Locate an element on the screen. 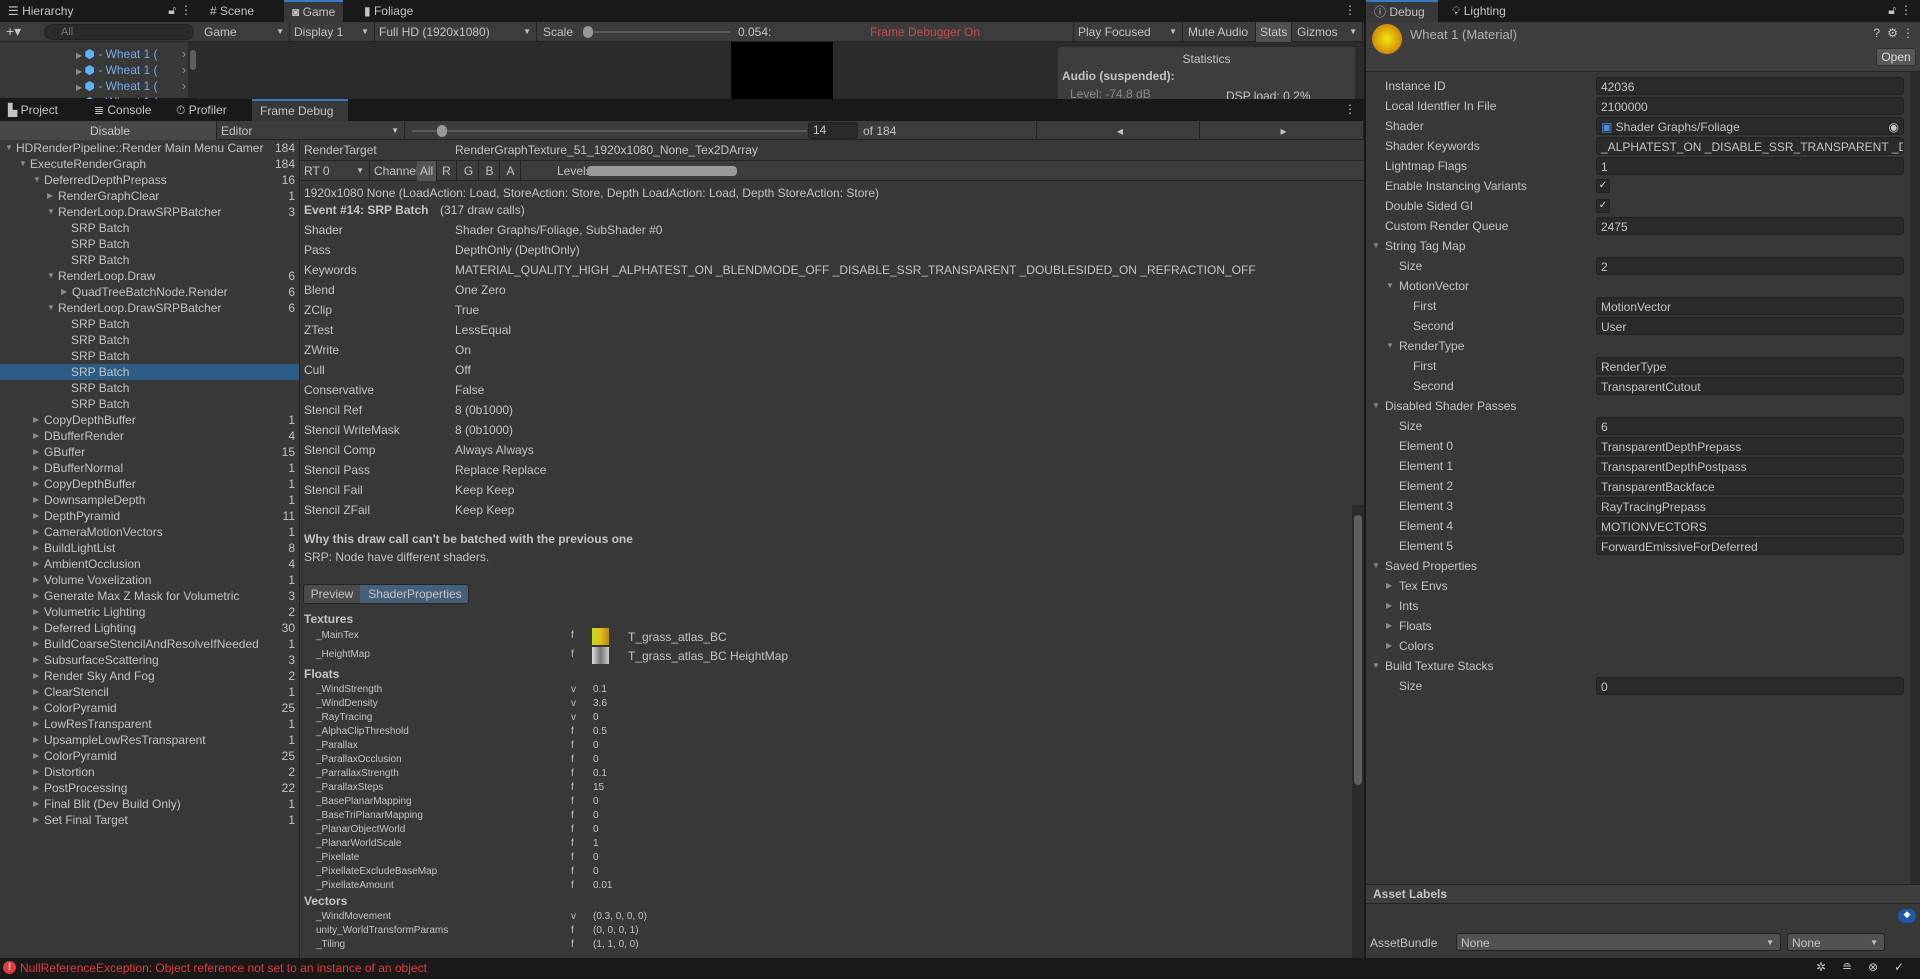  event-tree-item: ▶ PostProcessing 22 is located at coordinates (149, 788).